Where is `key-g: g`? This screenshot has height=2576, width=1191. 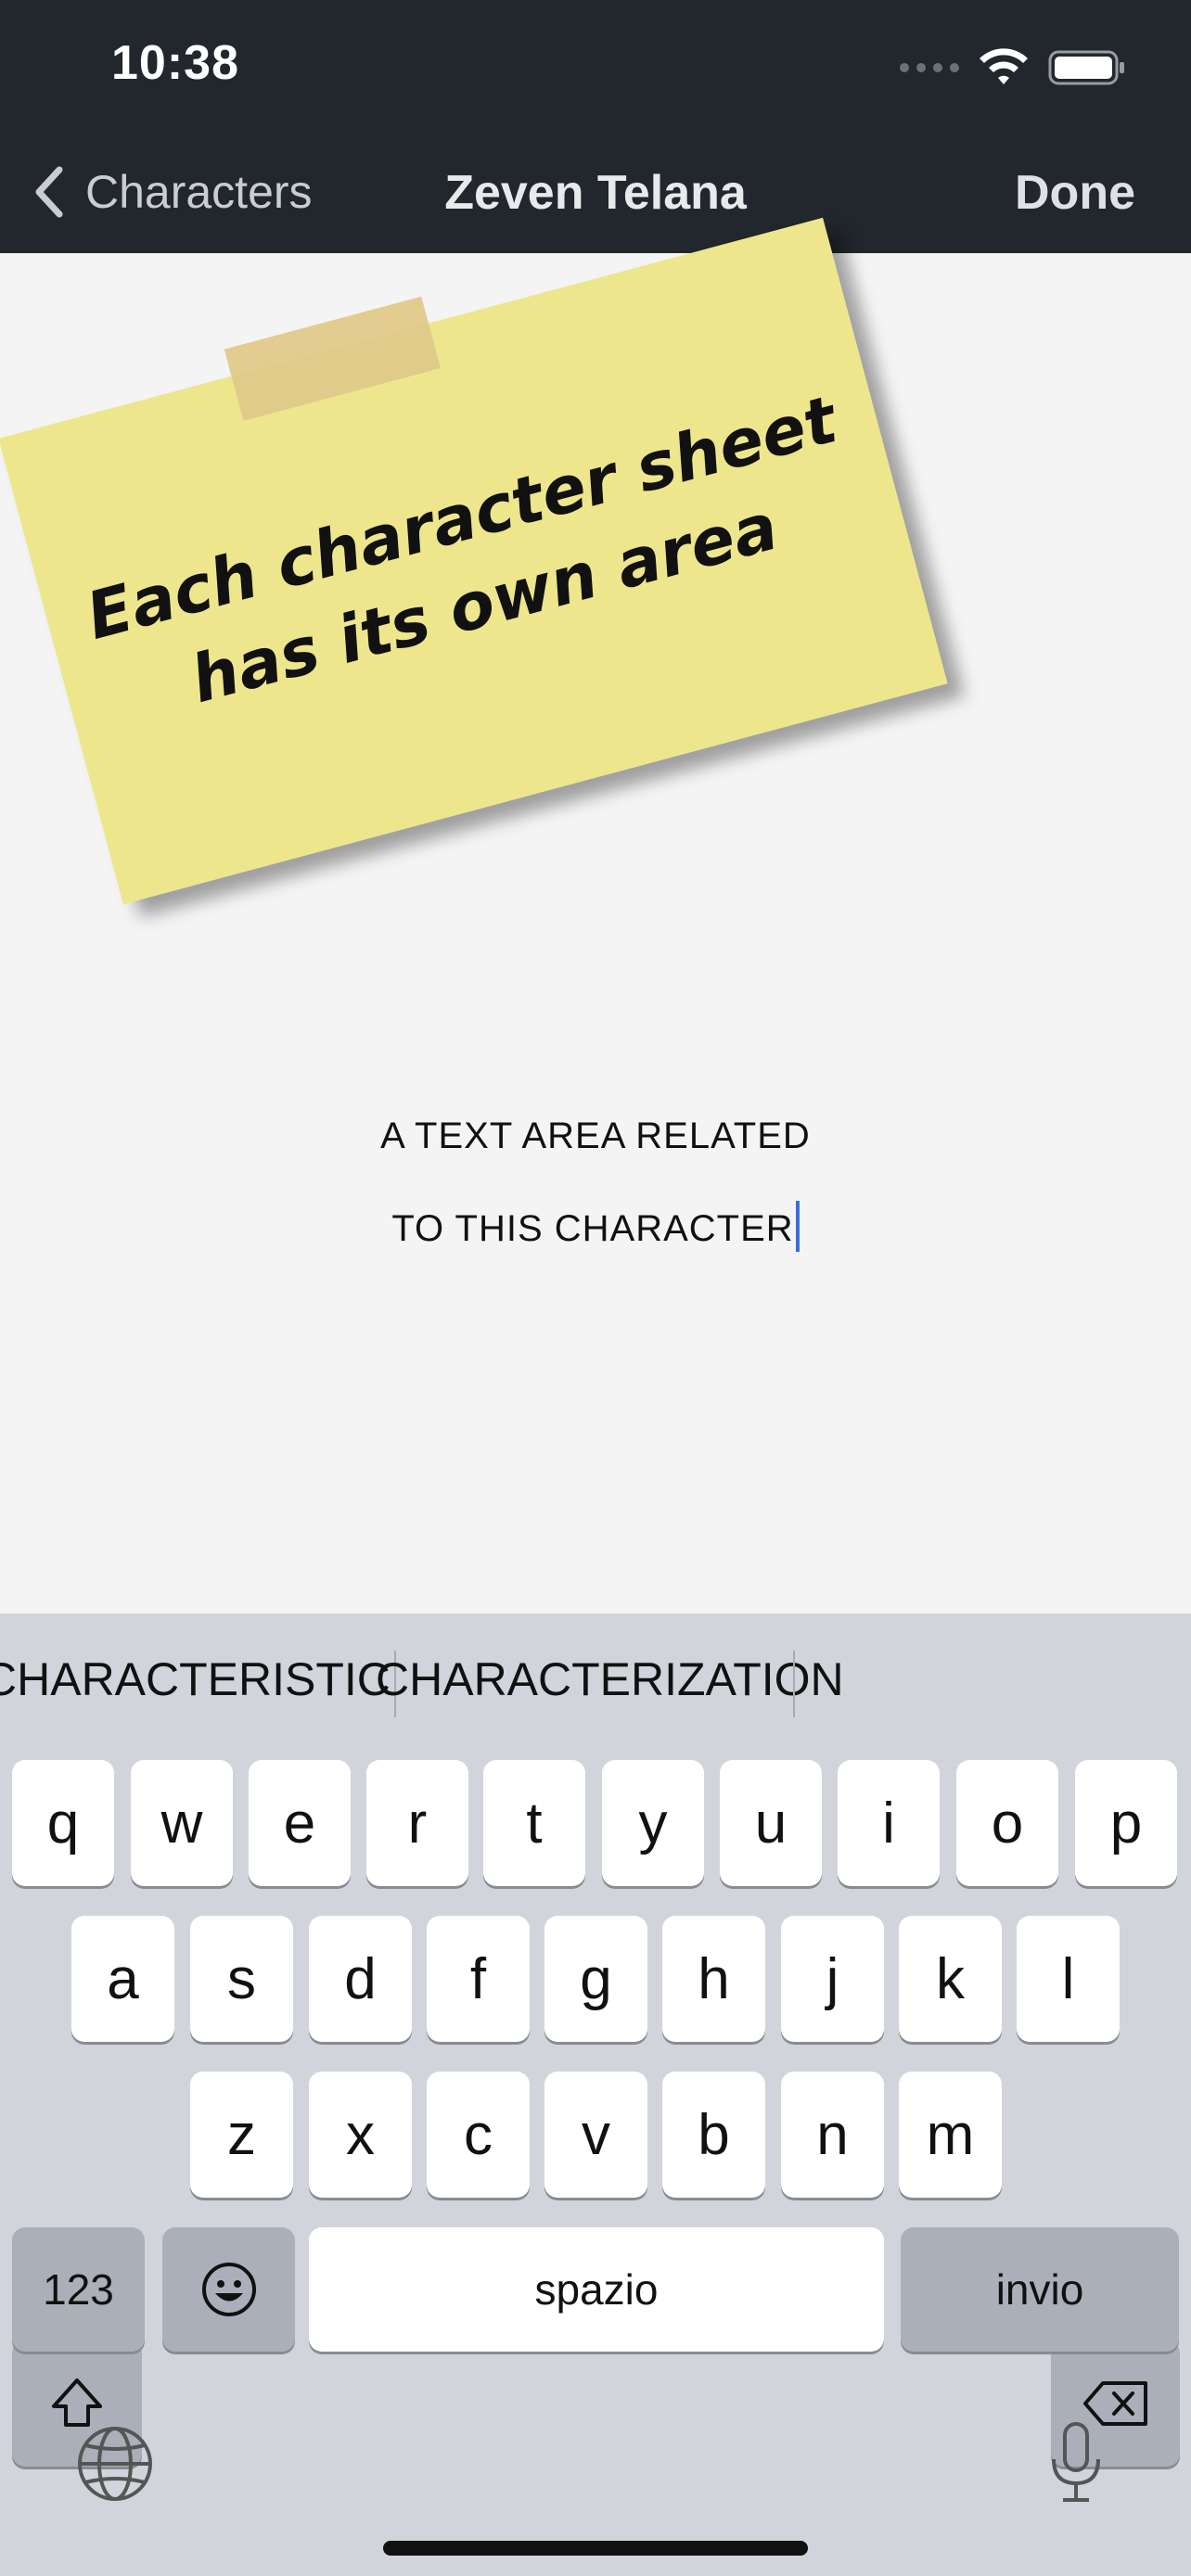
key-g: g is located at coordinates (595, 1979).